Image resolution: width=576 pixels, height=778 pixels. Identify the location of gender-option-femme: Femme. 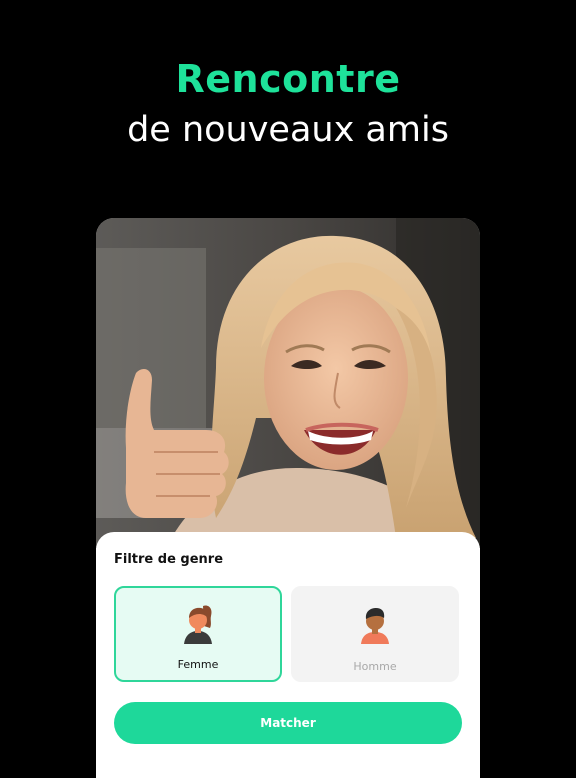
(198, 634).